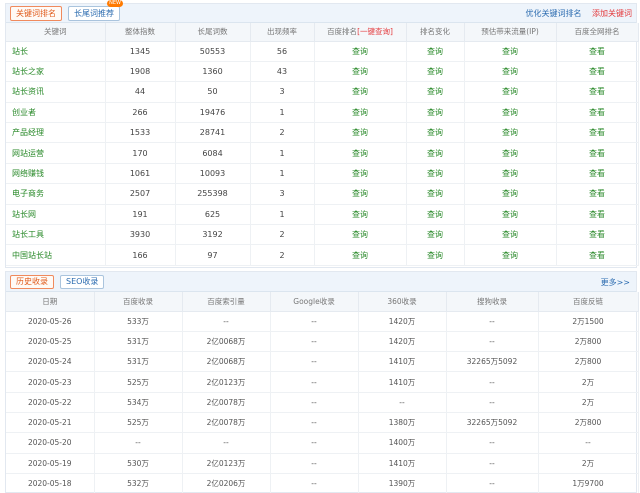  Describe the element at coordinates (56, 51) in the screenshot. I see `keyword-cell: 站长` at that location.